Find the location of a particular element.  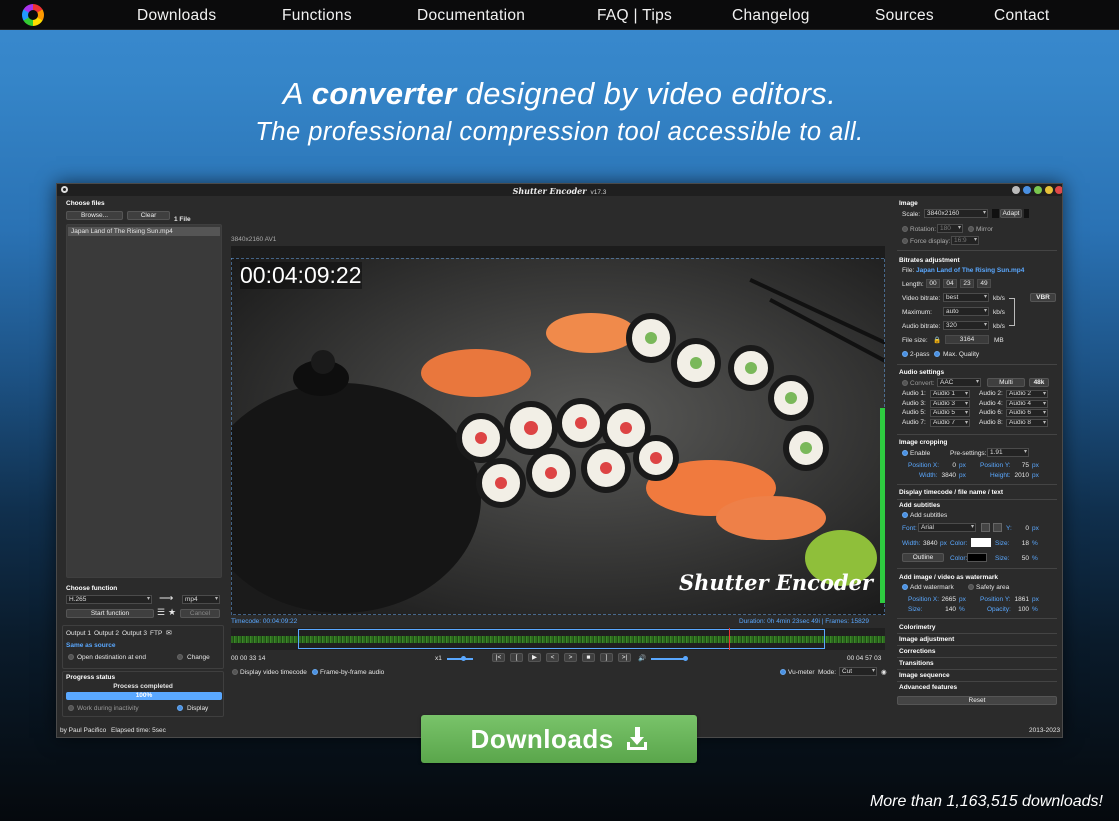

mode-select: Cut is located at coordinates (858, 671).